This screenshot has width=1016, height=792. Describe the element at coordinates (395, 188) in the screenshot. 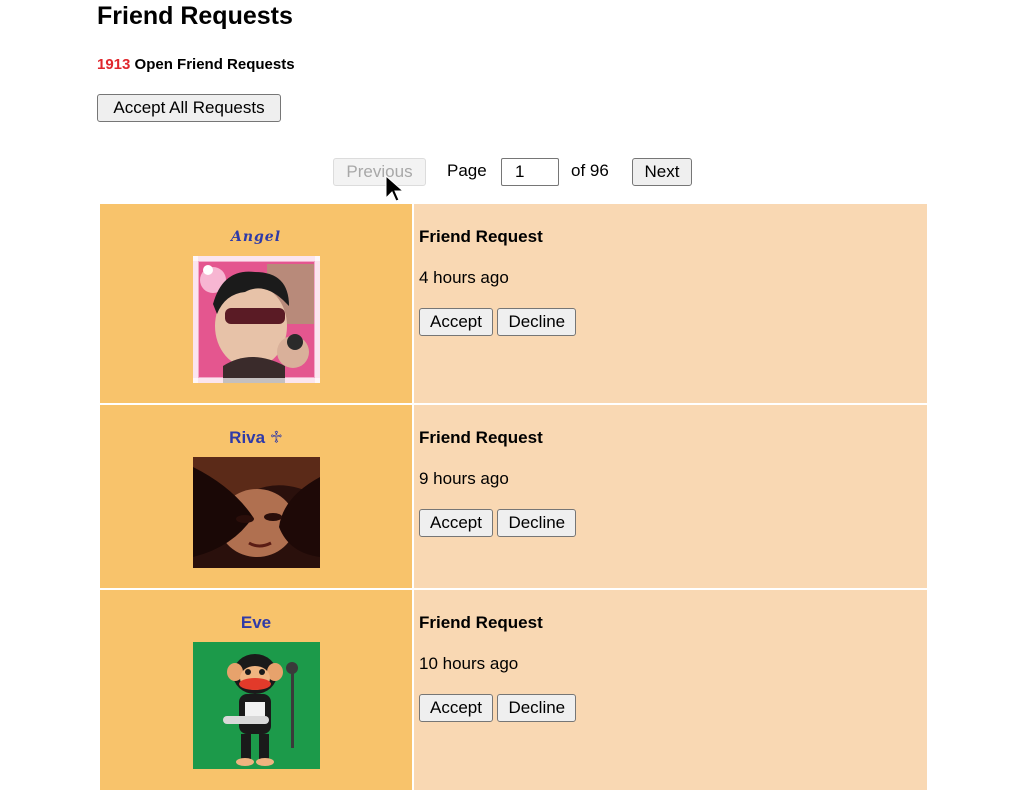

I see `mouse-cursor-icon` at that location.